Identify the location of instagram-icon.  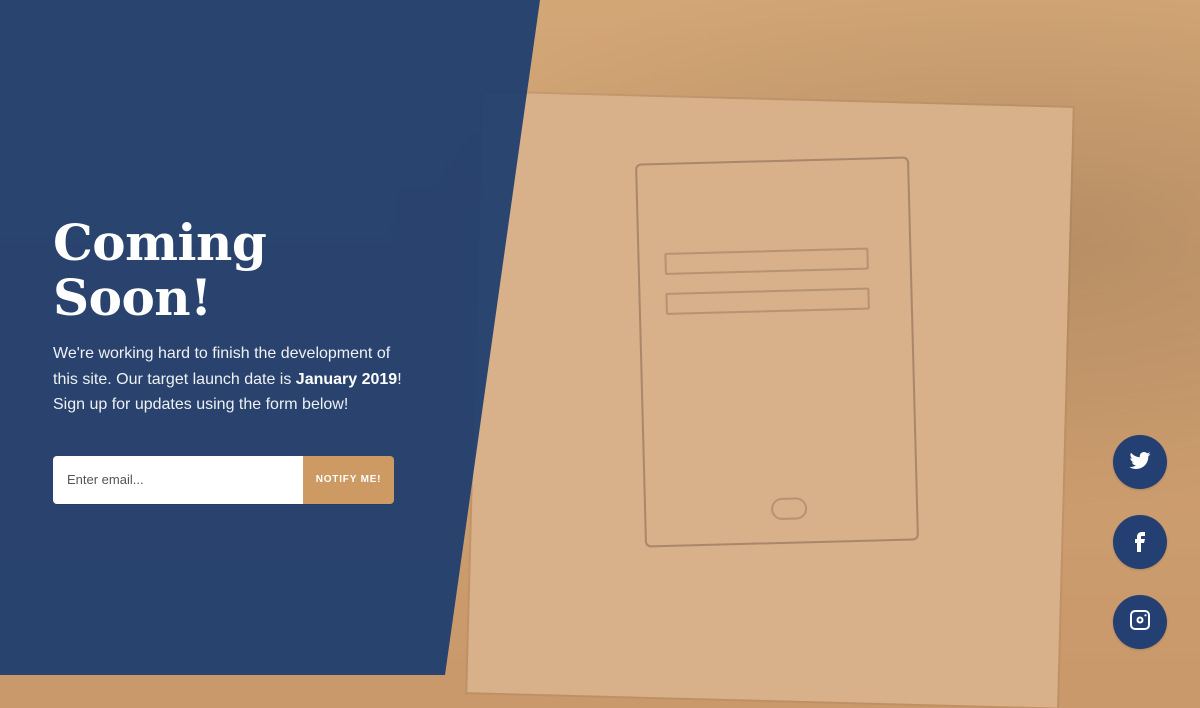
(1140, 622).